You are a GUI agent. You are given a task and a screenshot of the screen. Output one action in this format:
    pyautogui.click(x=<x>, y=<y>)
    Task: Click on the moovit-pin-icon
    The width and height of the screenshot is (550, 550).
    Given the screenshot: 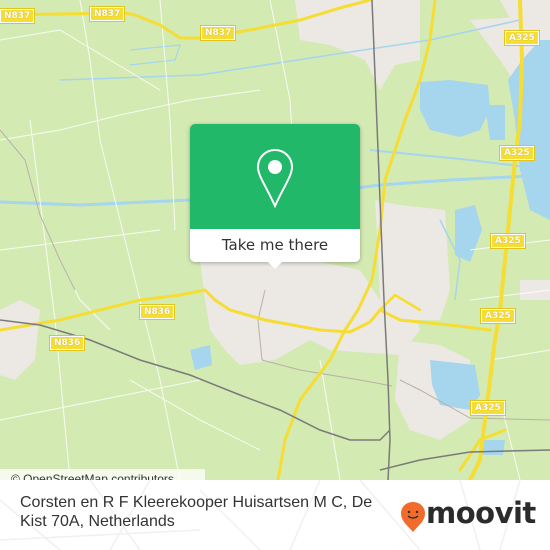 What is the action you would take?
    pyautogui.click(x=413, y=517)
    